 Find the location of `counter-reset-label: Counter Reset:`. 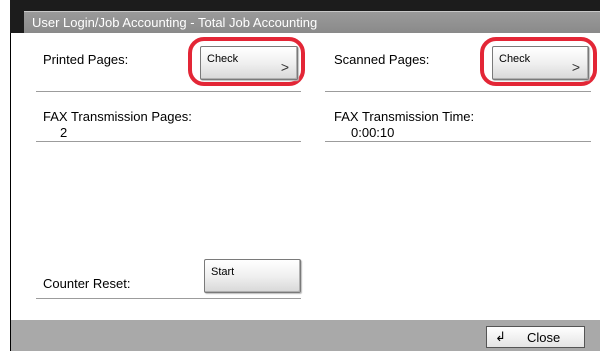

counter-reset-label: Counter Reset: is located at coordinates (87, 283).